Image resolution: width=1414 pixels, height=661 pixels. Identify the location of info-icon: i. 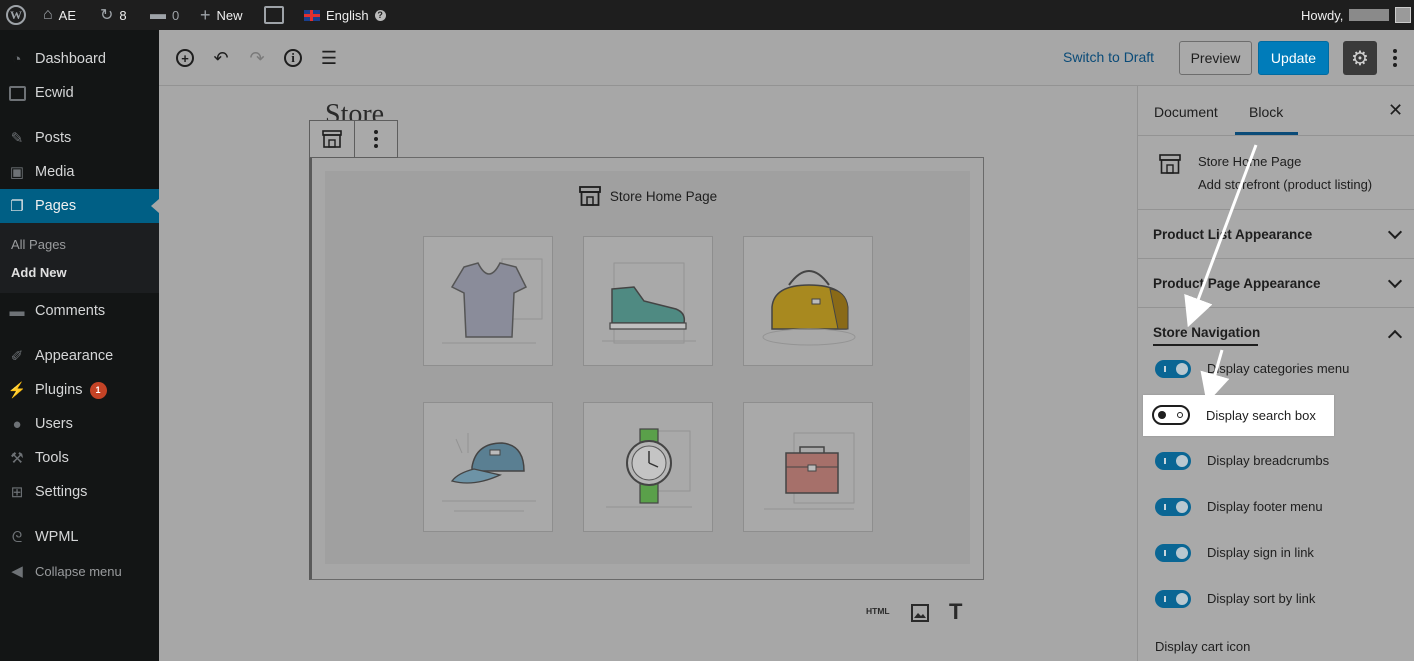
(293, 58).